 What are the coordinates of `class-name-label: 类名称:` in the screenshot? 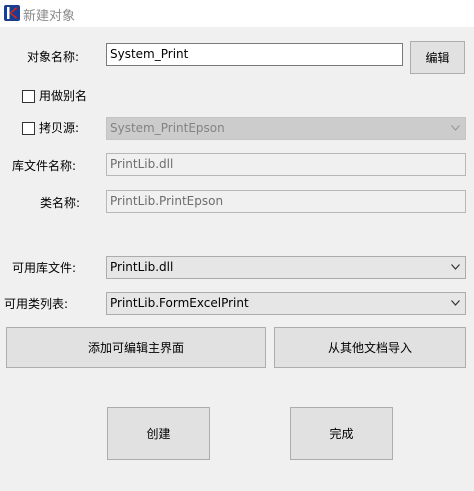 It's located at (60, 203).